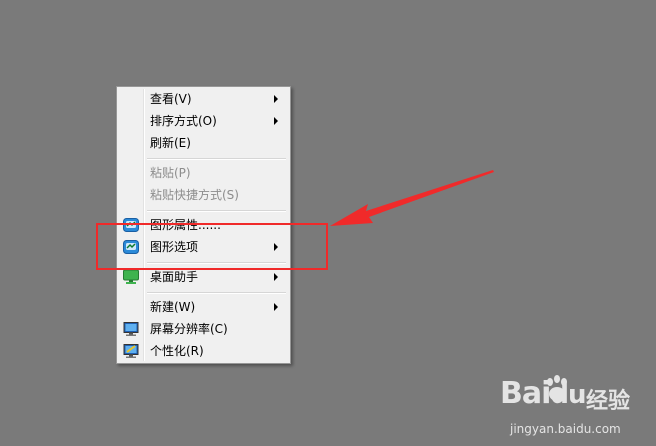 The height and width of the screenshot is (446, 656). I want to click on baidu-jingyan-watermark: Baidu 经验 jingyan.baidu.com, so click(575, 408).